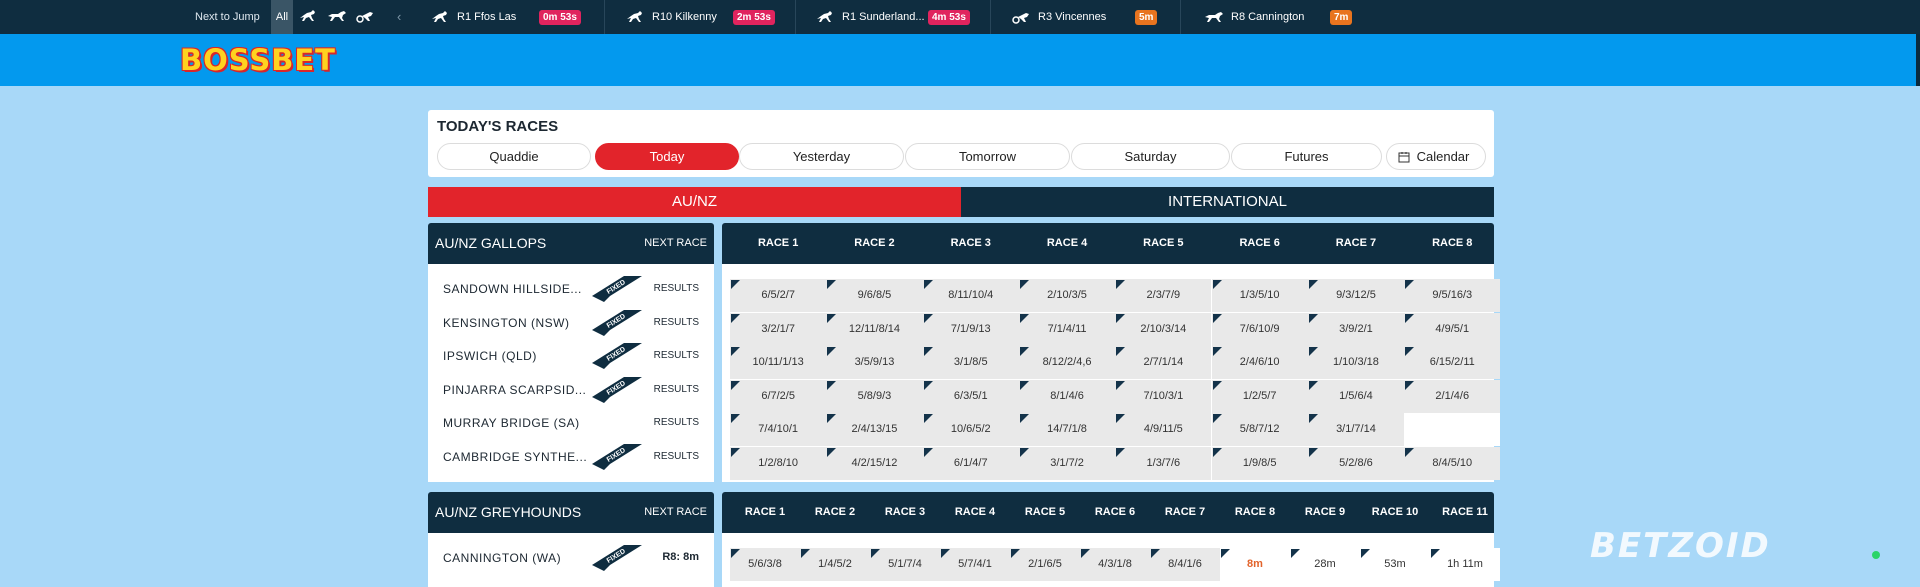  What do you see at coordinates (1356, 429) in the screenshot?
I see `race-result-cell: 3/1/7/14` at bounding box center [1356, 429].